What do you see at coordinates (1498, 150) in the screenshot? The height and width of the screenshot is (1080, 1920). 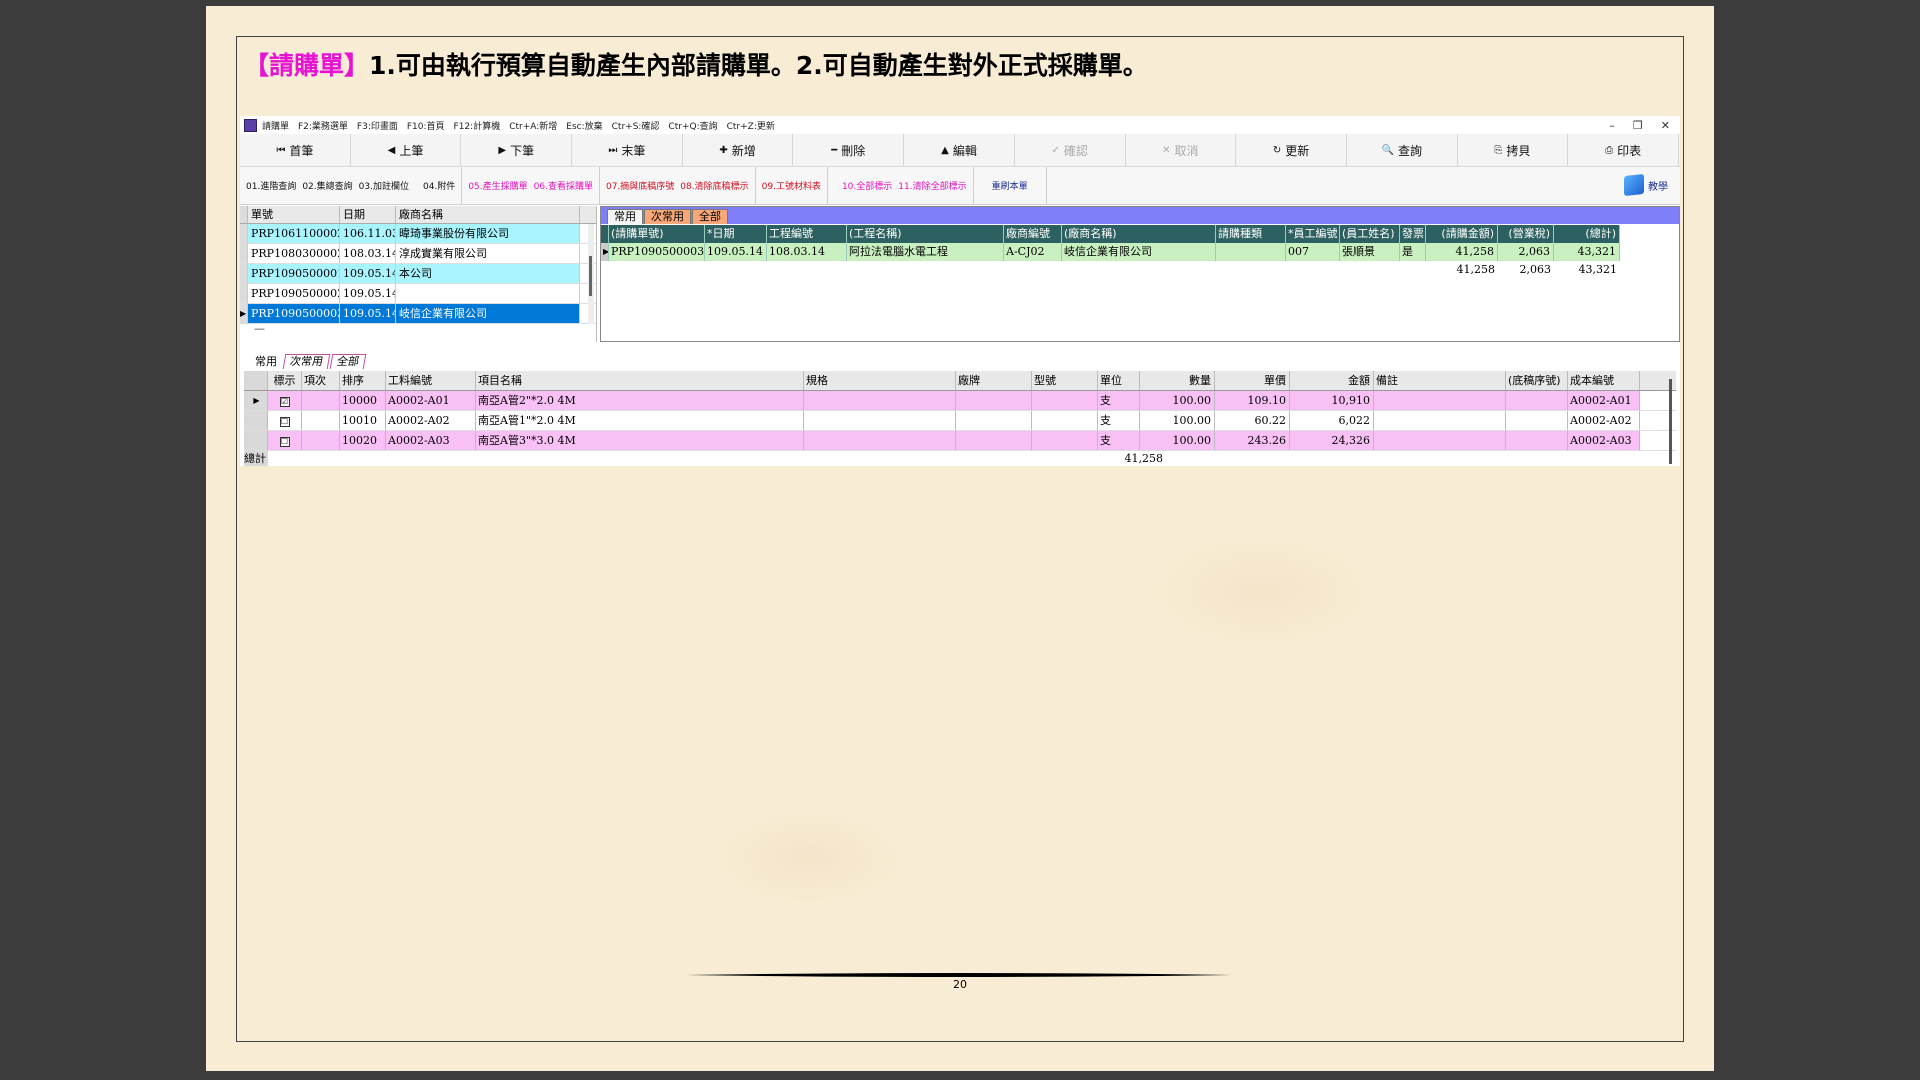 I see `copy-icon: ⎘` at bounding box center [1498, 150].